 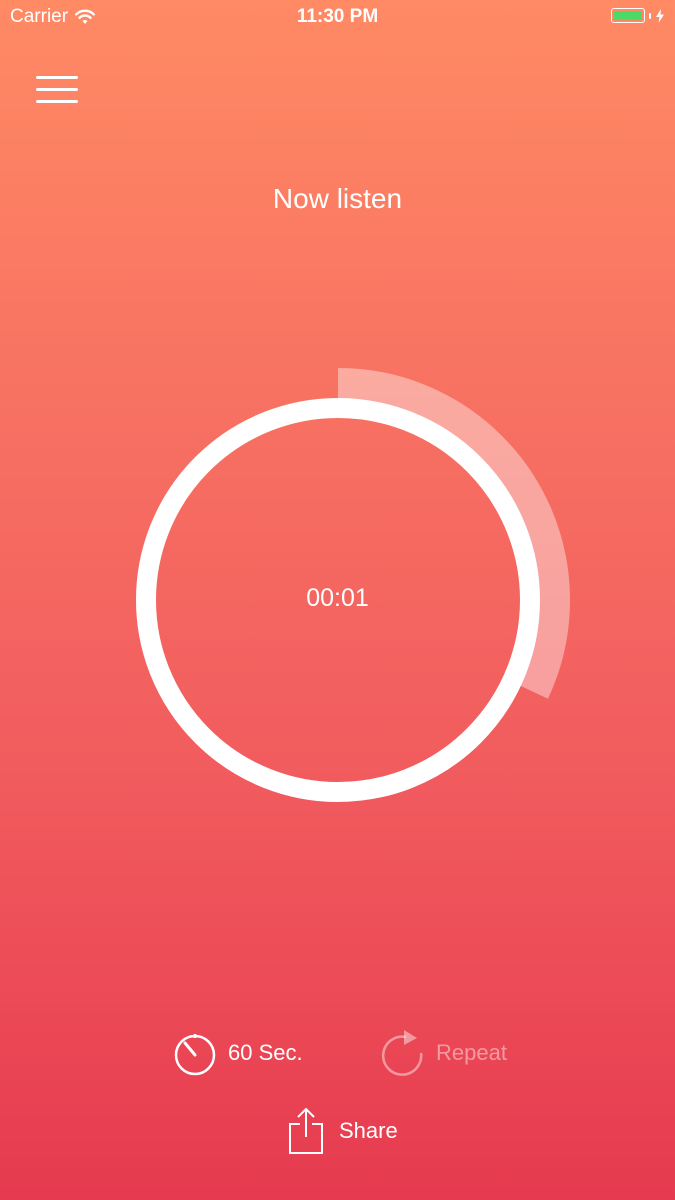 What do you see at coordinates (471, 1052) in the screenshot?
I see `repeat-label: Repeat` at bounding box center [471, 1052].